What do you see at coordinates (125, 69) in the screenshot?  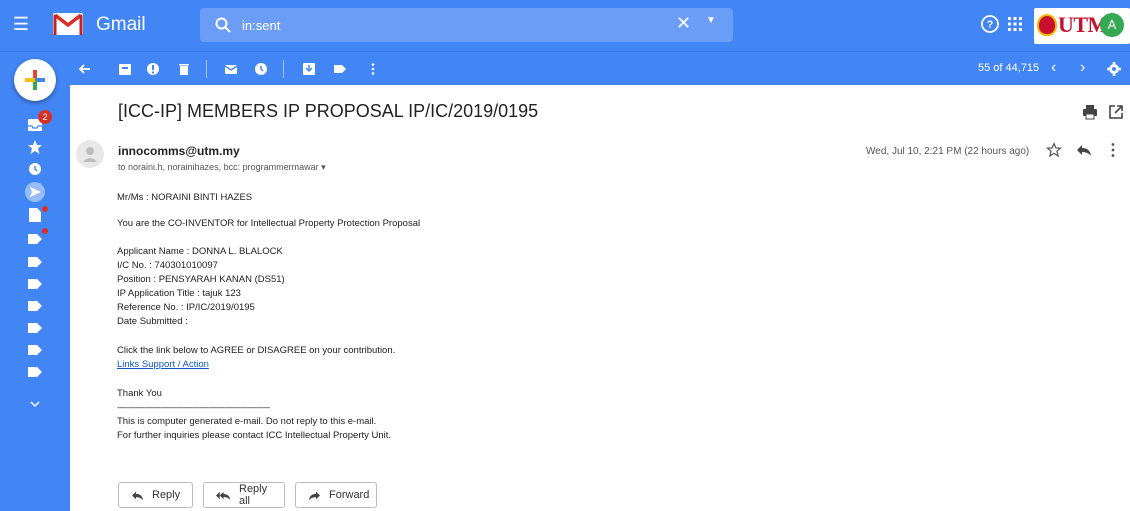 I see `archive-icon` at bounding box center [125, 69].